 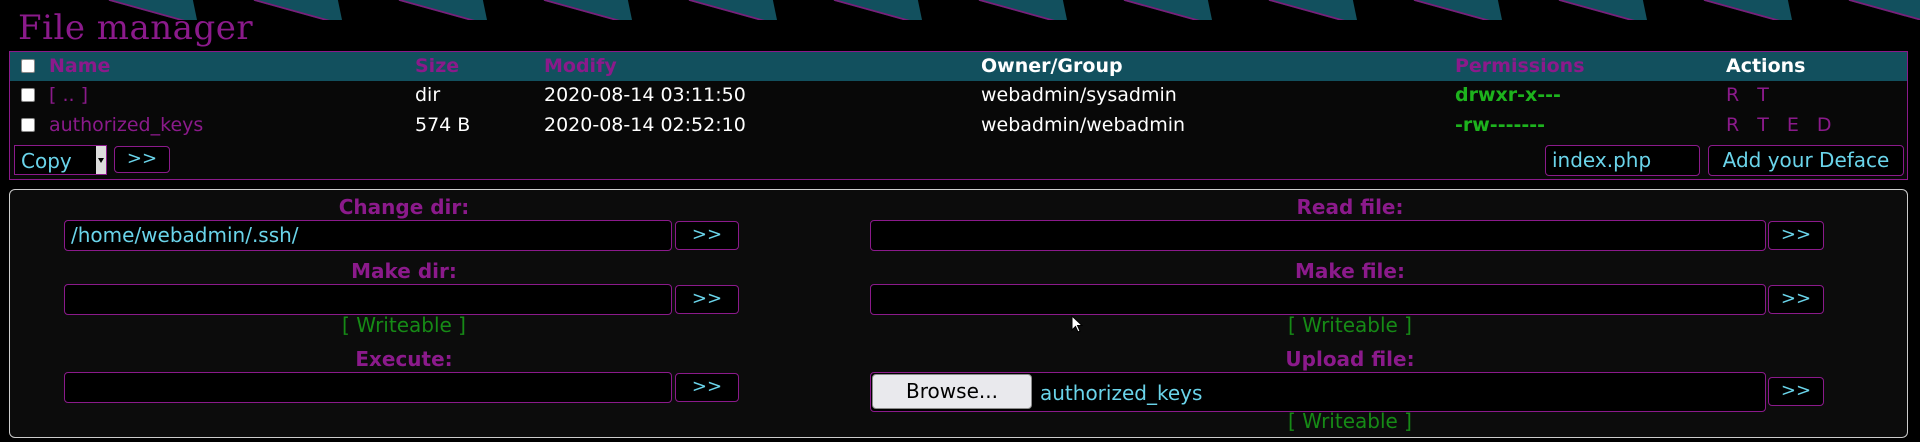 What do you see at coordinates (1052, 66) in the screenshot?
I see `header-owner-group: Owner/Group` at bounding box center [1052, 66].